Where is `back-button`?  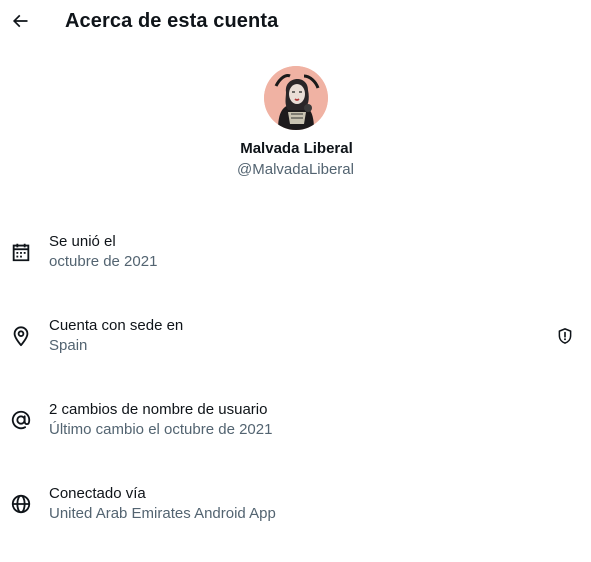
back-button is located at coordinates (20, 21).